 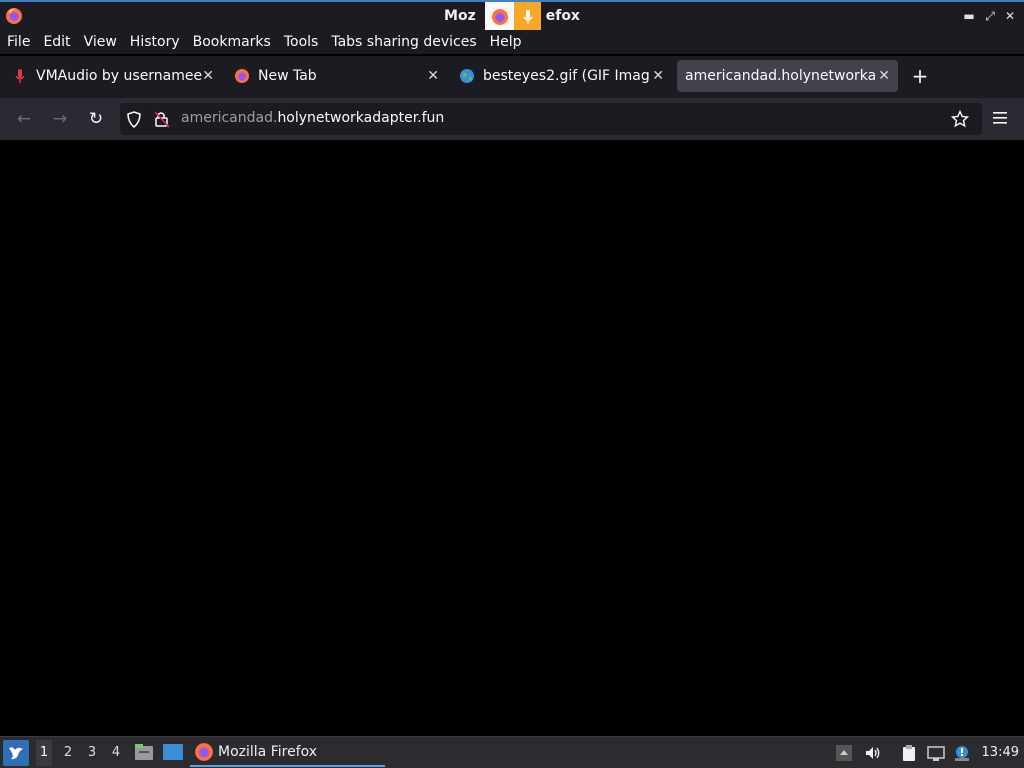 What do you see at coordinates (467, 76) in the screenshot?
I see `globe-icon` at bounding box center [467, 76].